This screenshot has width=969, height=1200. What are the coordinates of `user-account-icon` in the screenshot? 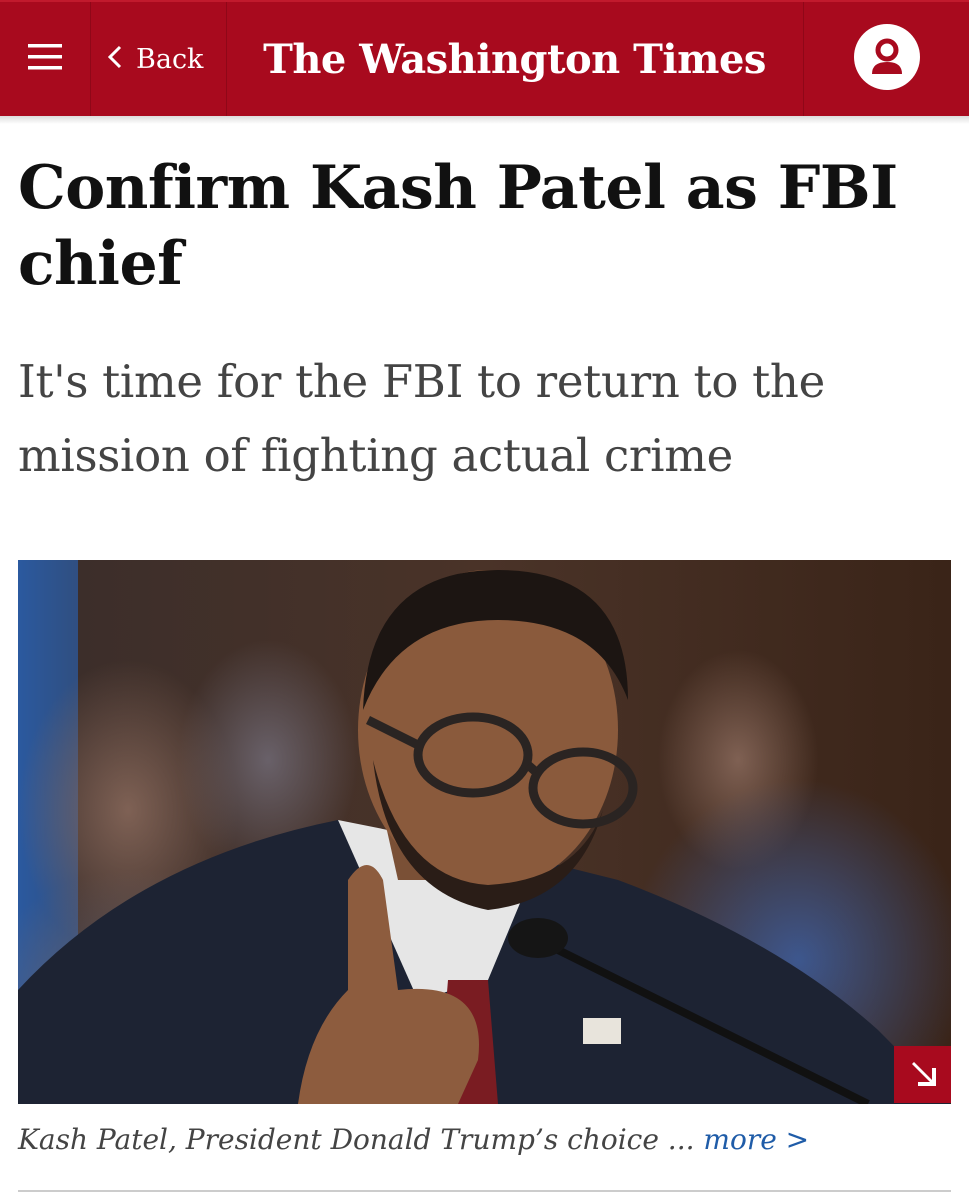 It's located at (887, 59).